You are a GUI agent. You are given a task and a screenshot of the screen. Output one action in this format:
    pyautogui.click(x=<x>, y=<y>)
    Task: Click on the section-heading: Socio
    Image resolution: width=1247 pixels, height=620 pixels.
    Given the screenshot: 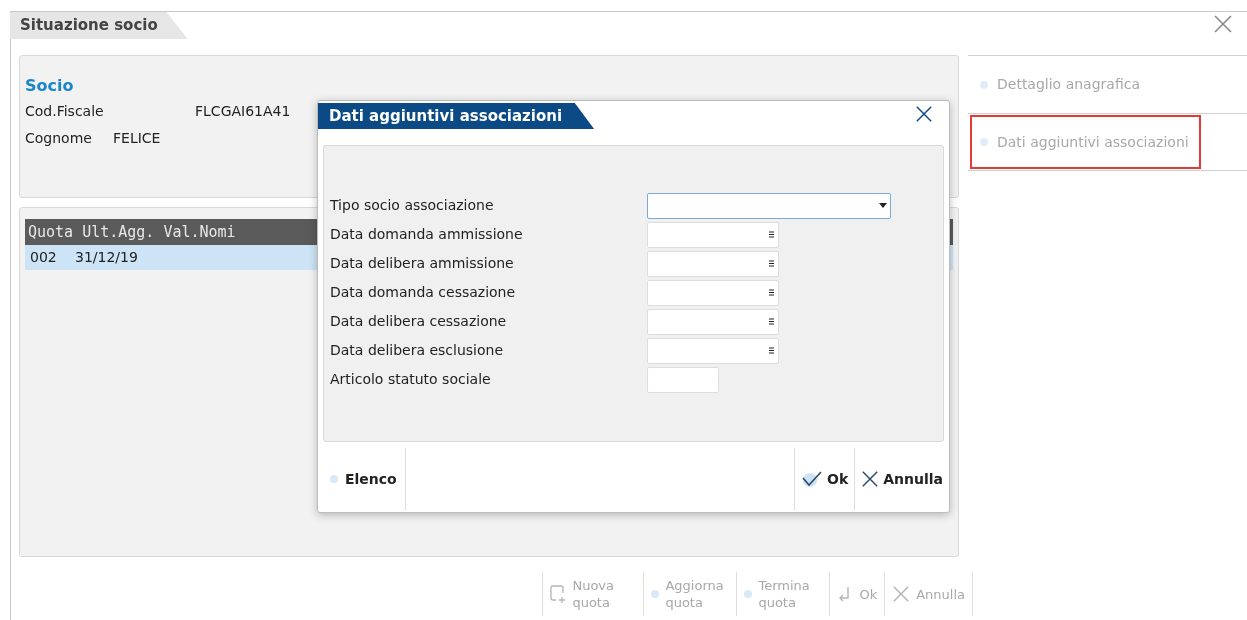 What is the action you would take?
    pyautogui.click(x=50, y=86)
    